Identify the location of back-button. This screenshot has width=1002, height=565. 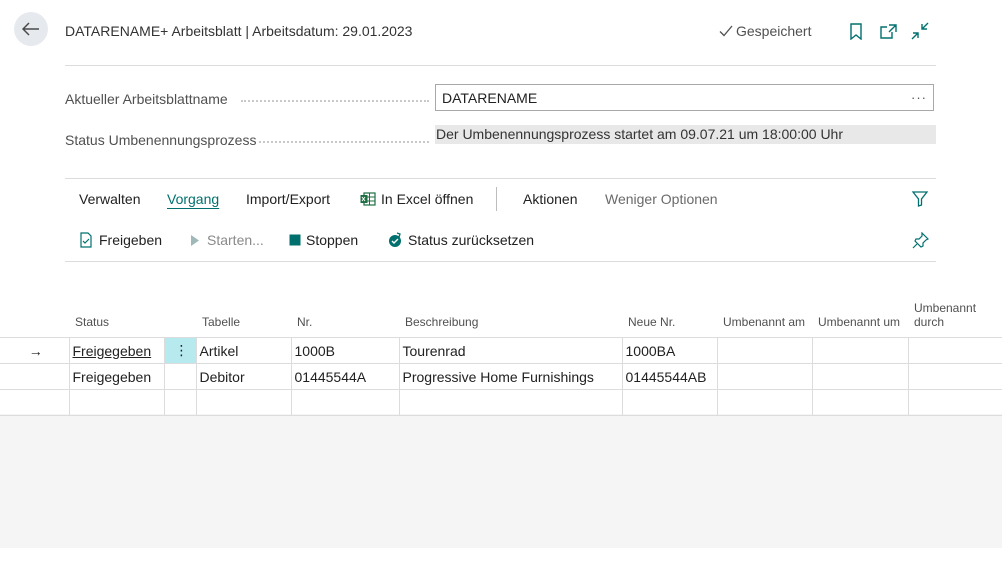
(31, 29).